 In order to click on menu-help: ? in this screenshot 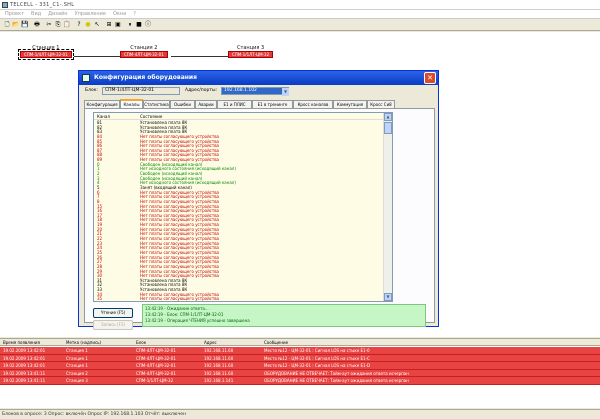, I will do `click(134, 14)`.